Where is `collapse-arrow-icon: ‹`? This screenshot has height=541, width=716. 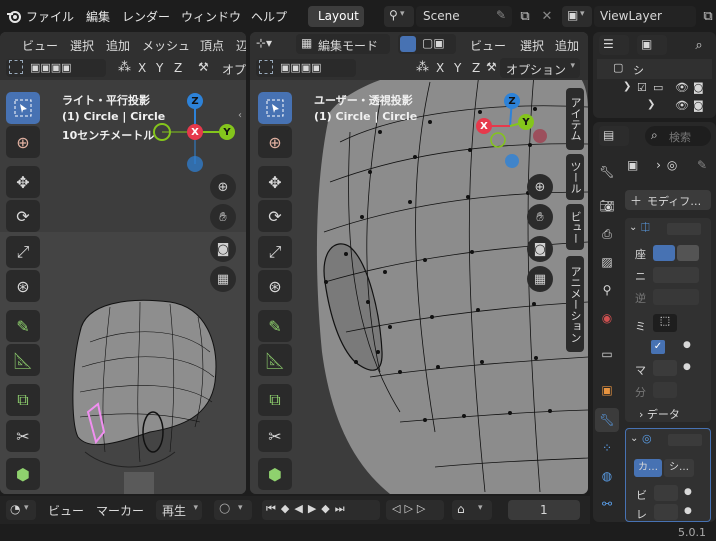
collapse-arrow-icon: ‹ is located at coordinates (240, 115).